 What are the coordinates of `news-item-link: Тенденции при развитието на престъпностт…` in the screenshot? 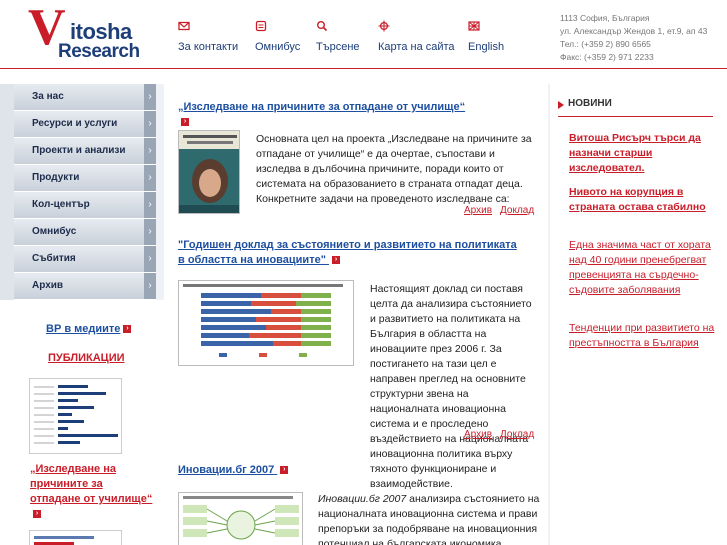 It's located at (643, 336).